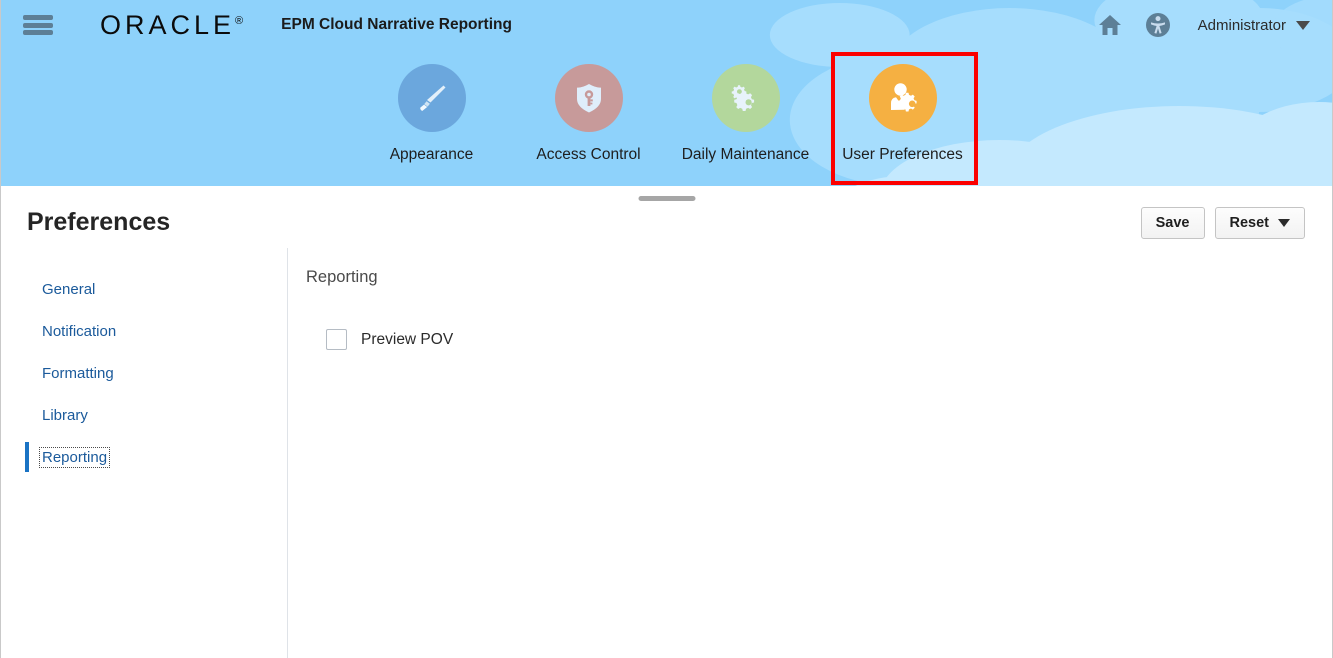 Image resolution: width=1333 pixels, height=658 pixels. I want to click on preview-pov-checkbox, so click(336, 339).